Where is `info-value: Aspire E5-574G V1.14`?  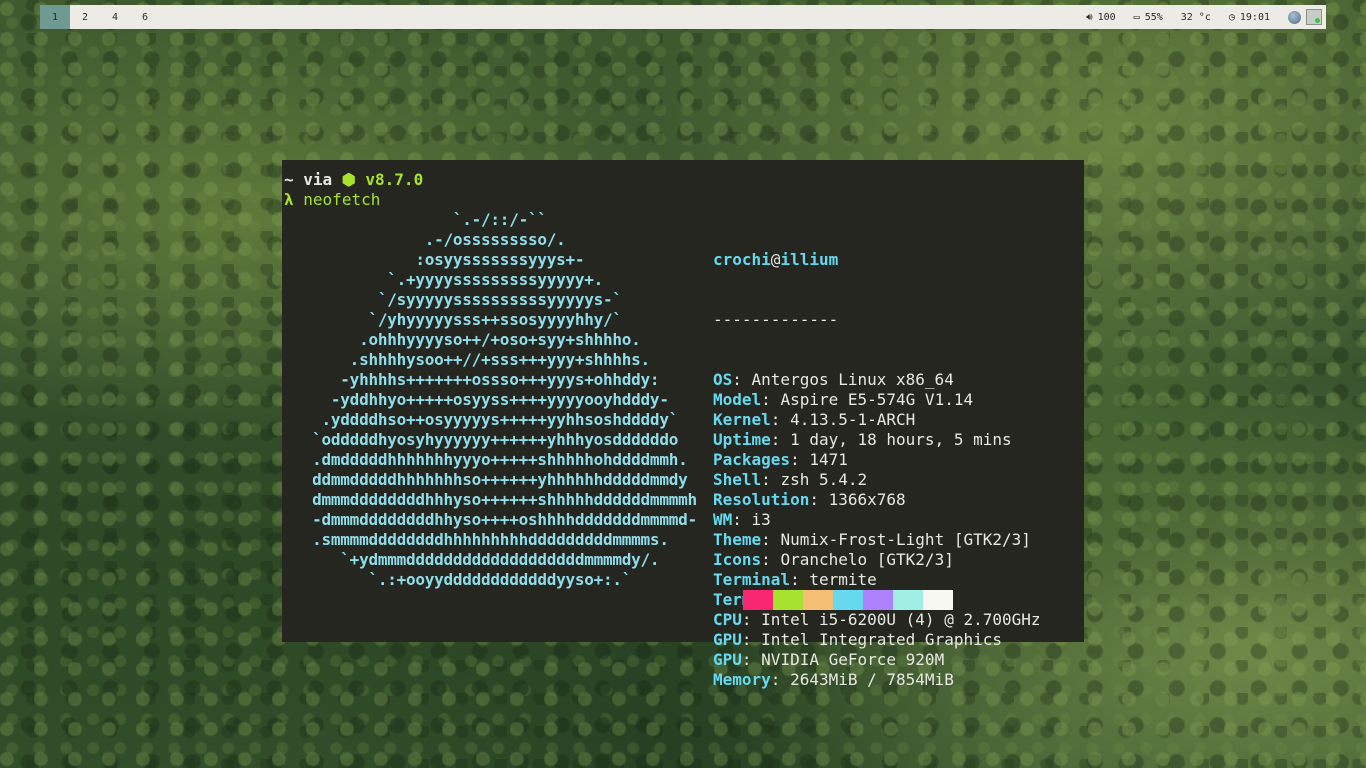
info-value: Aspire E5-574G V1.14 is located at coordinates (877, 399).